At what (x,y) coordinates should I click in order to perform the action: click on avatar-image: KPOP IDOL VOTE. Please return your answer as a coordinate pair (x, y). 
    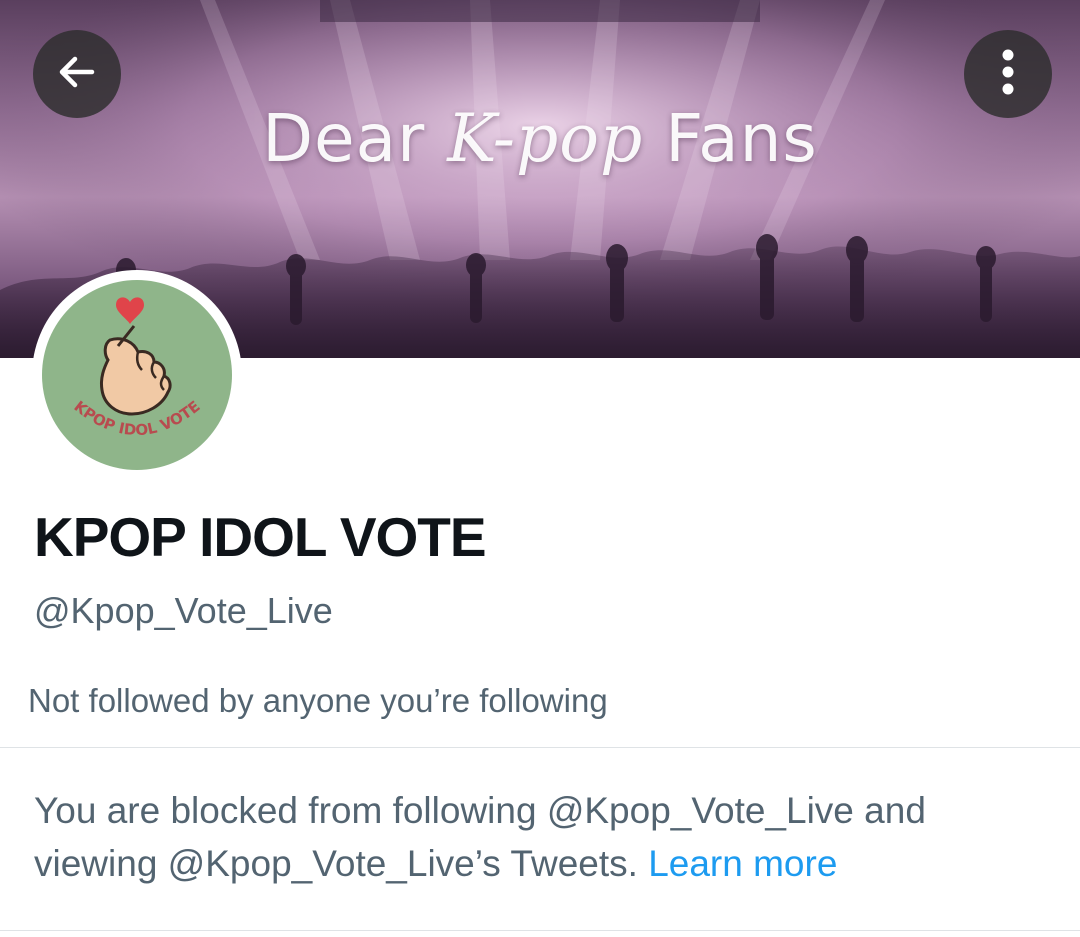
    Looking at the image, I should click on (137, 375).